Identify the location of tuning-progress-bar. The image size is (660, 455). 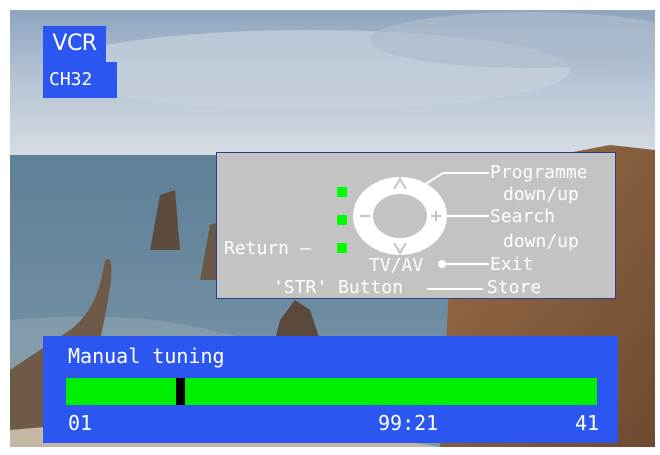
(331, 391).